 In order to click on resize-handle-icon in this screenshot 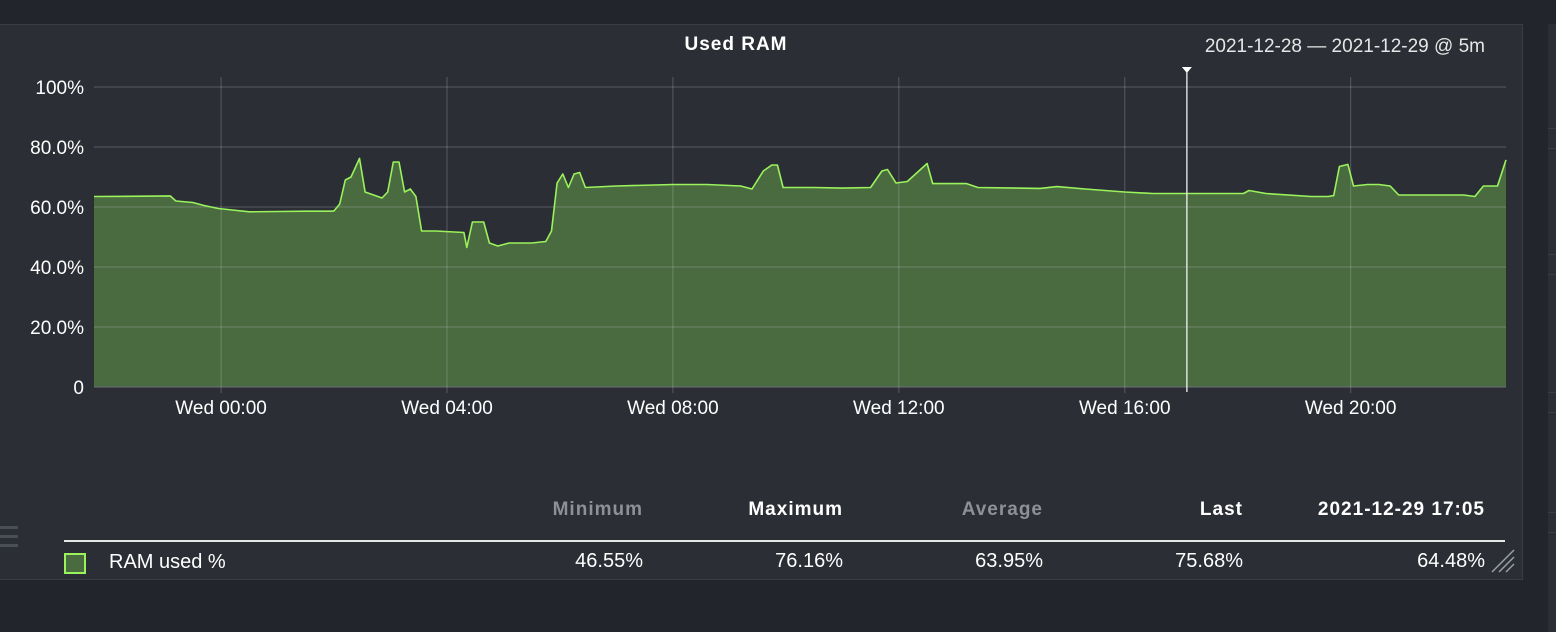, I will do `click(1504, 562)`.